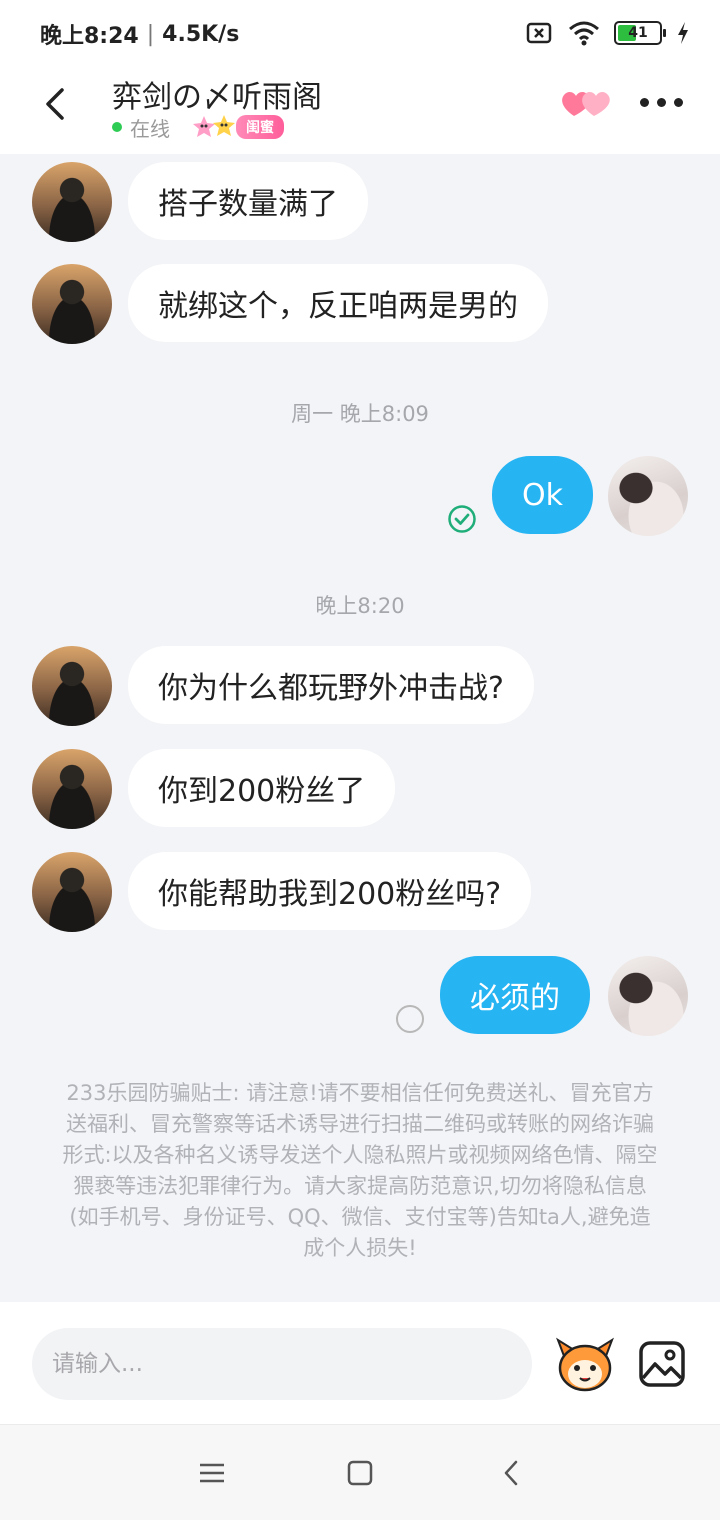 The width and height of the screenshot is (720, 1520). I want to click on emoji-mascot-icon, so click(585, 1364).